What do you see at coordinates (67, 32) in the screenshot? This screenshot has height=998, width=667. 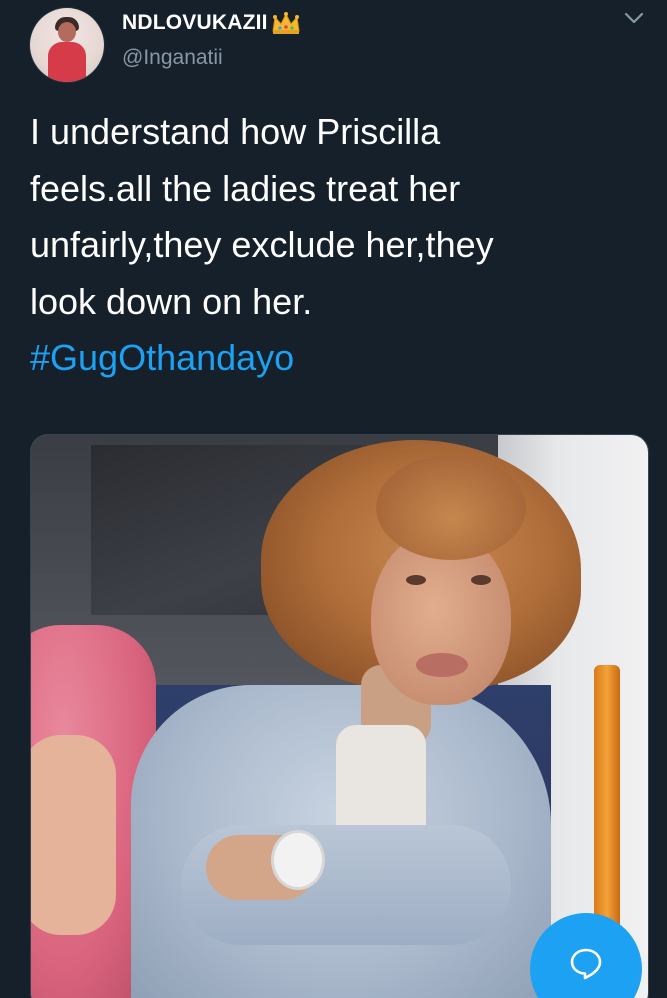 I see `avatar-head` at bounding box center [67, 32].